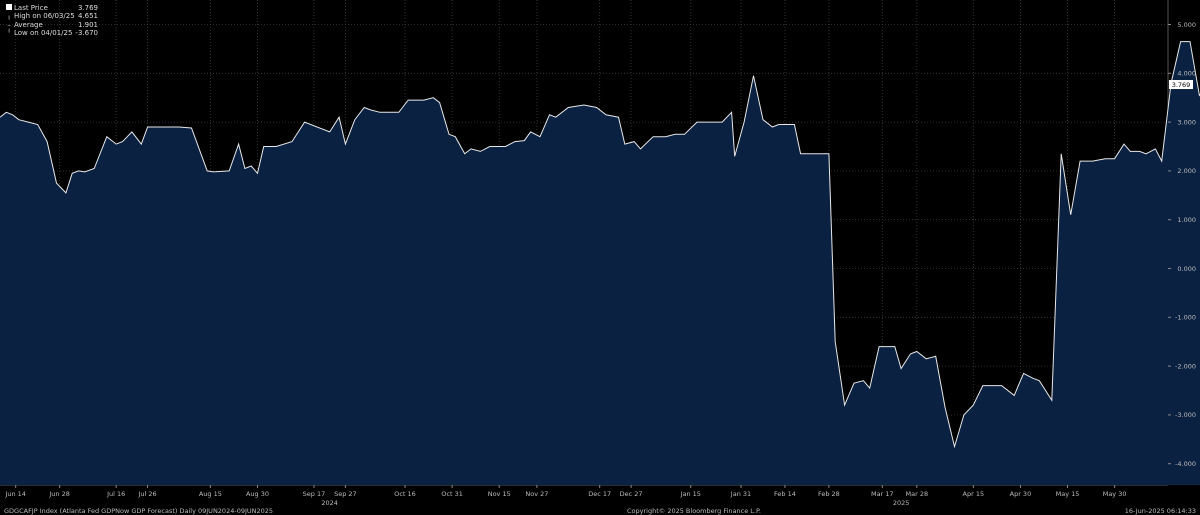 The height and width of the screenshot is (515, 1200). Describe the element at coordinates (1185, 318) in the screenshot. I see `y-tick-label: -1.000` at that location.